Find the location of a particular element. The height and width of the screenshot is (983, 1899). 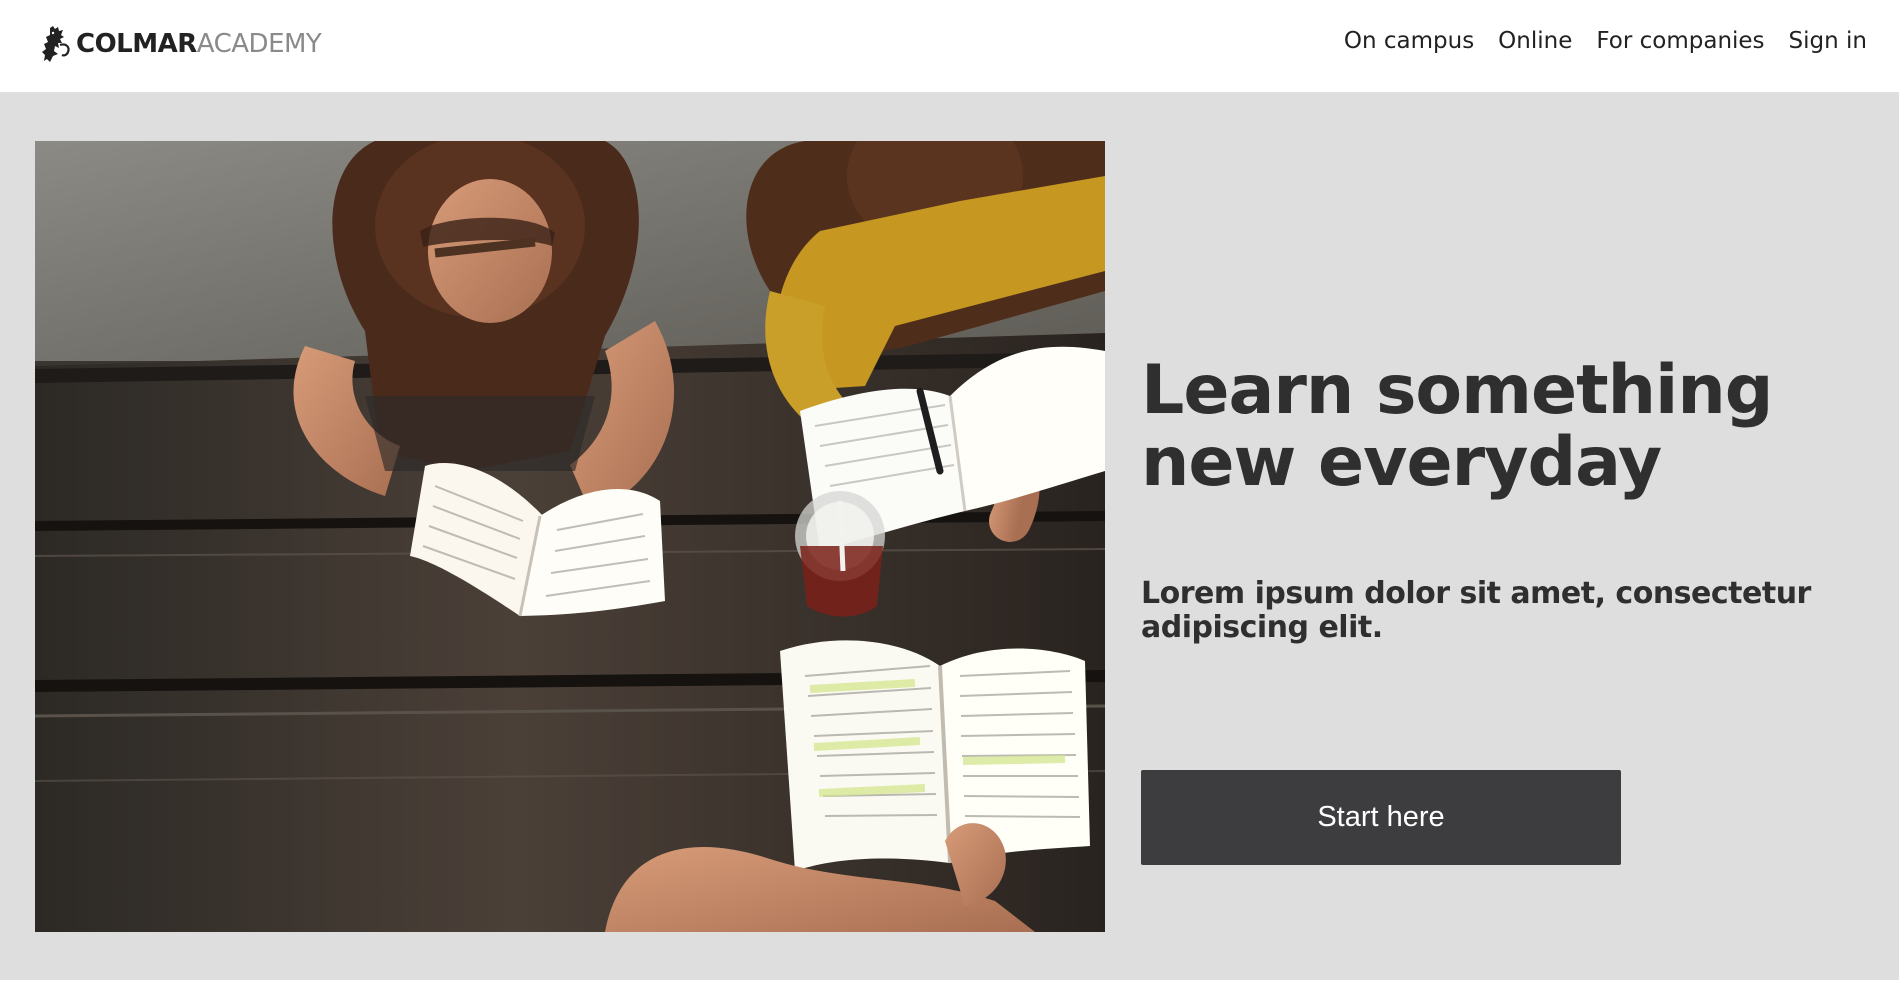

main-navigation: On campus Online For companies Sign in is located at coordinates (1605, 41).